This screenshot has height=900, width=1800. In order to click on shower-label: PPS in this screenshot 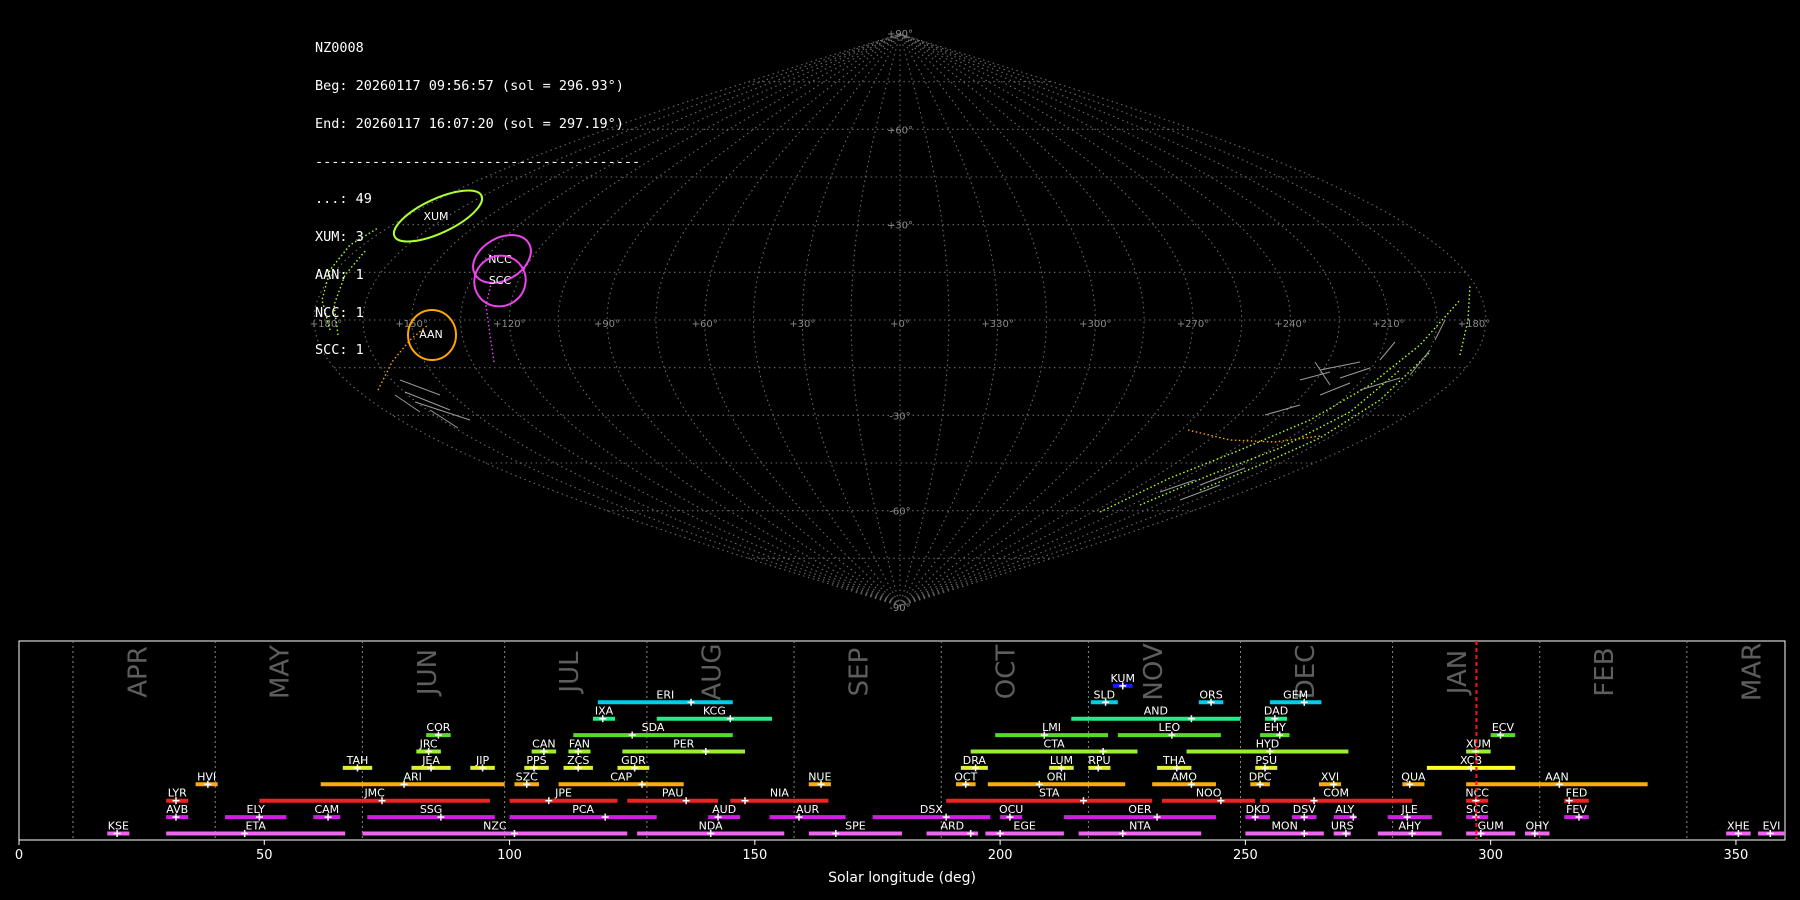, I will do `click(536, 760)`.